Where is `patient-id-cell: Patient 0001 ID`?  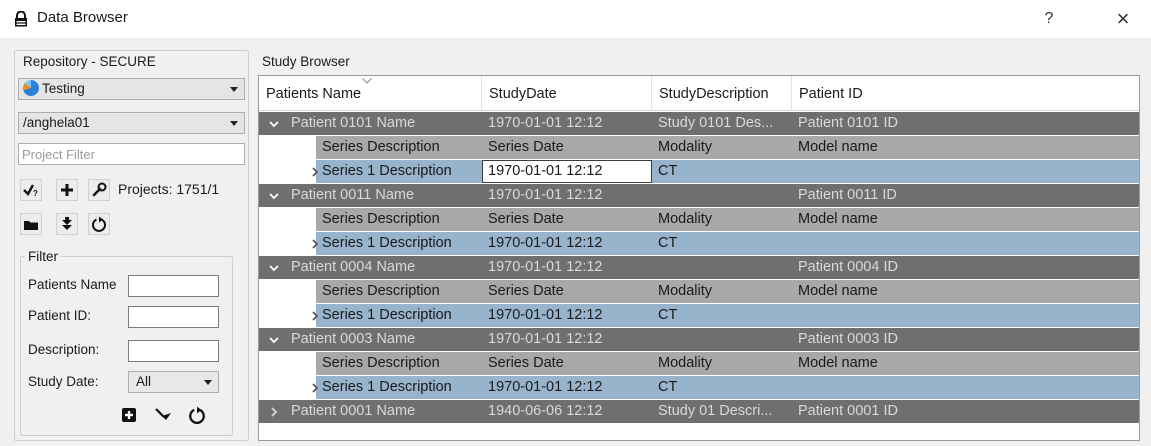
patient-id-cell: Patient 0001 ID is located at coordinates (848, 411).